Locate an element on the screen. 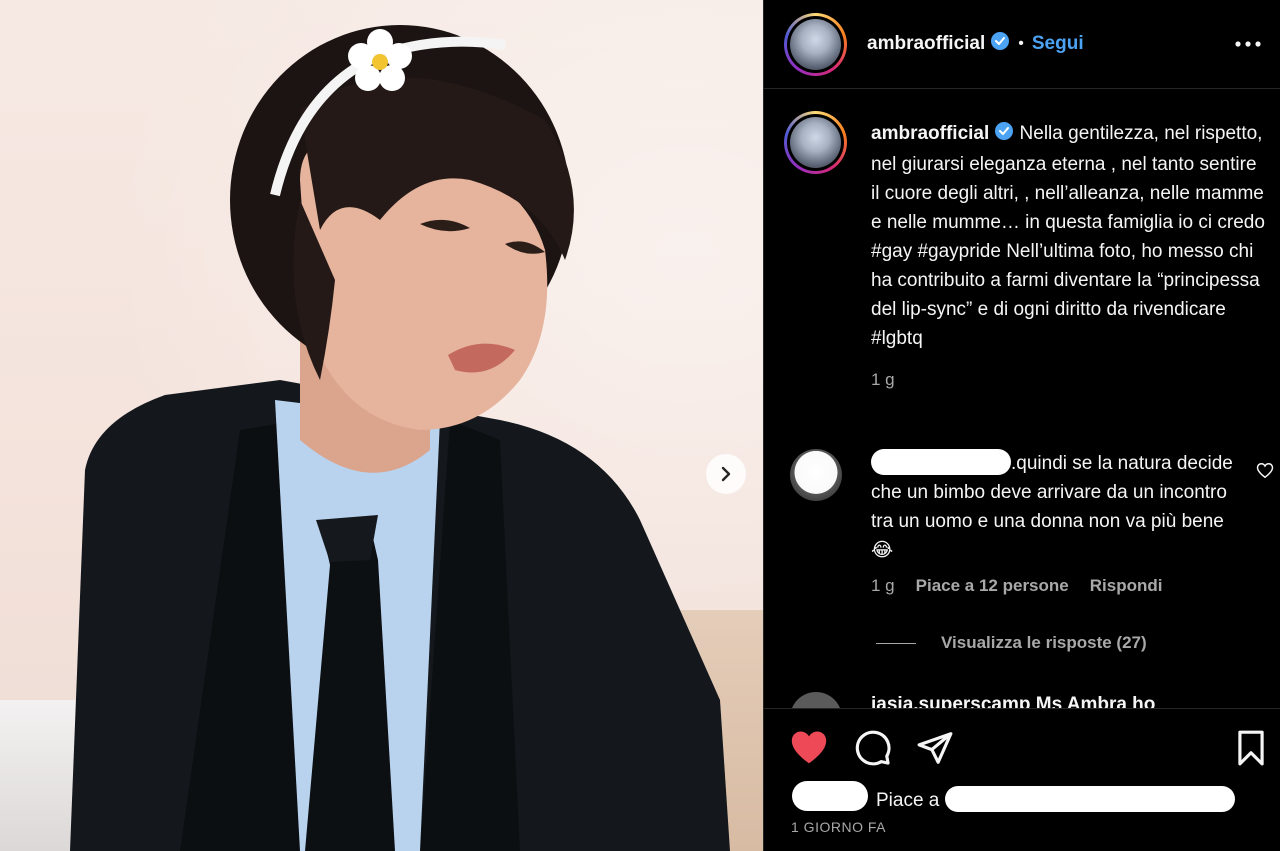  view-replies-button: Visualizza le risposte (27) is located at coordinates (1011, 643).